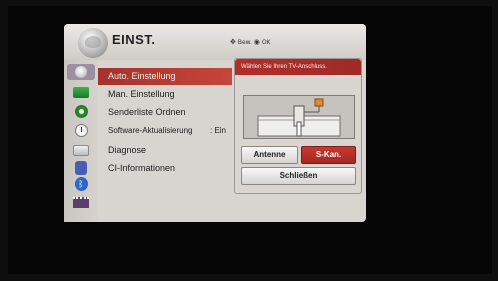 The height and width of the screenshot is (281, 498). I want to click on picture-icon, so click(81, 92).